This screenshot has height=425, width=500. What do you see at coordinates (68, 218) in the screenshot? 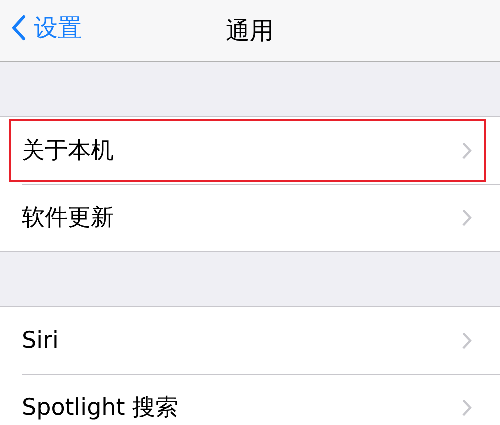
I see `row-label: 软件更新` at bounding box center [68, 218].